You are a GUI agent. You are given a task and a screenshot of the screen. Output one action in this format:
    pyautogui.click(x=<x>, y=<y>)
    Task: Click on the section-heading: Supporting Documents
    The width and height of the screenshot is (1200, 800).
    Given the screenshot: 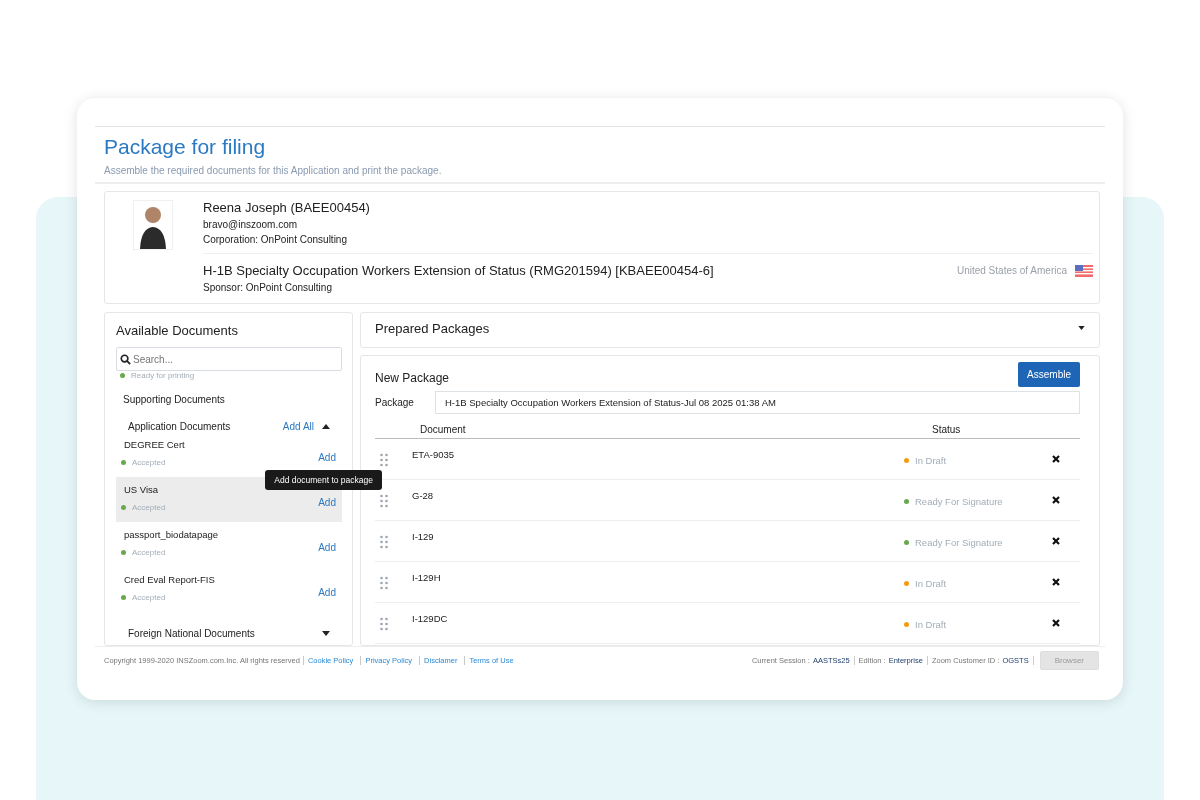 What is the action you would take?
    pyautogui.click(x=174, y=399)
    